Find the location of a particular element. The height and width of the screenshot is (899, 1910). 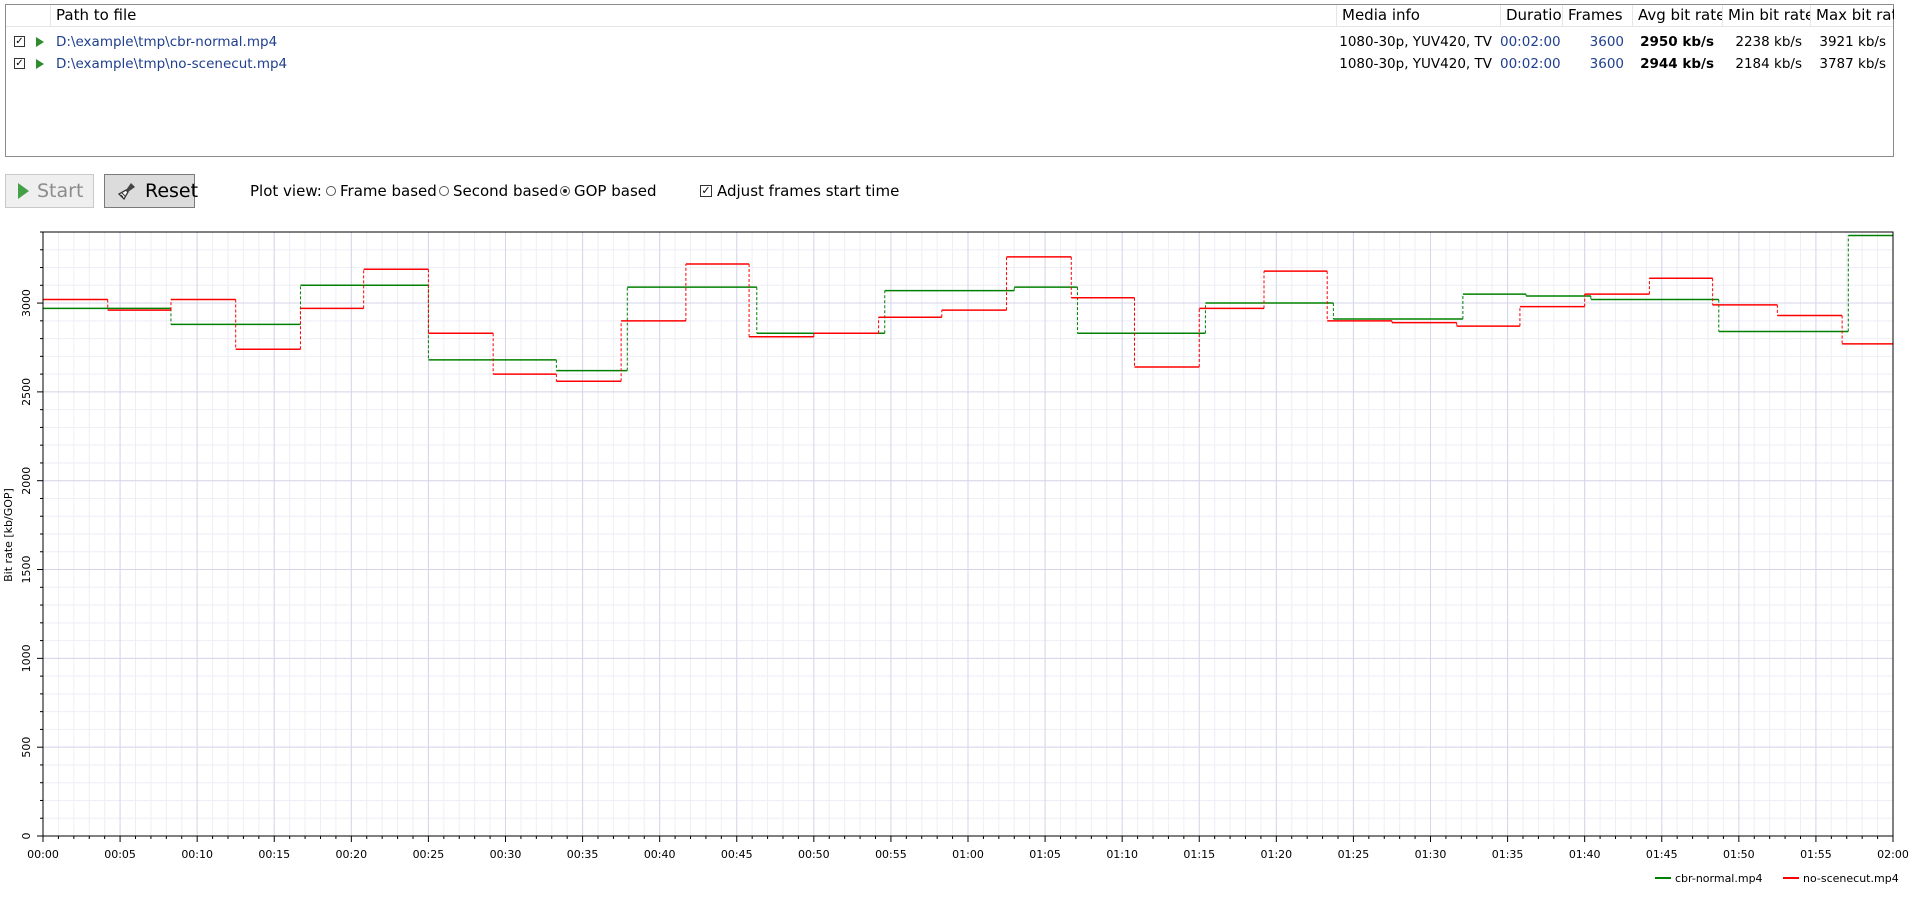

header-media-info: Media info is located at coordinates (1418, 15).